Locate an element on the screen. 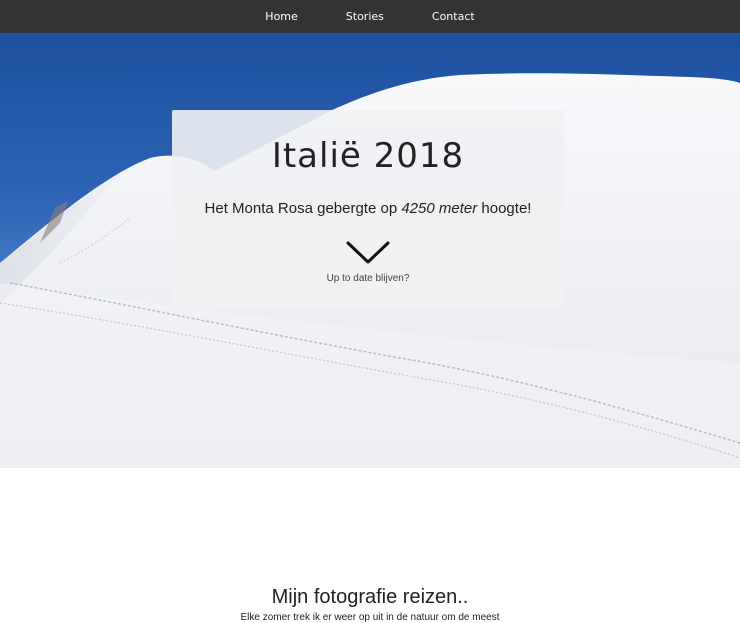 Image resolution: width=740 pixels, height=623 pixels. hero-cta-link: Up to date blijven? is located at coordinates (368, 278).